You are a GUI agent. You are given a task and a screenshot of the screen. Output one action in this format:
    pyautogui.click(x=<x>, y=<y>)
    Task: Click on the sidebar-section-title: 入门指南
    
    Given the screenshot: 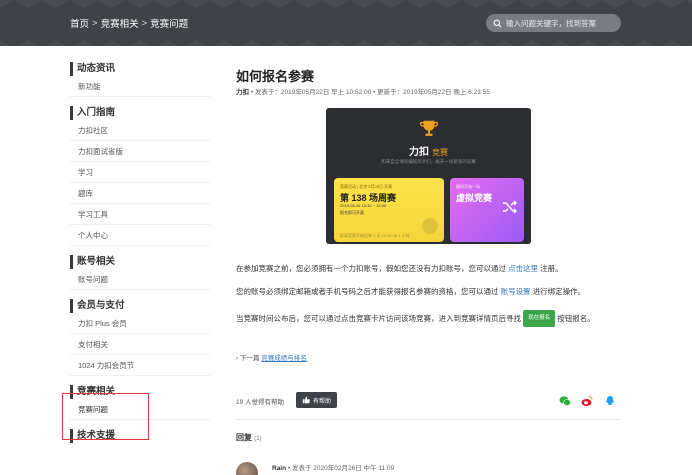 What is the action you would take?
    pyautogui.click(x=140, y=113)
    